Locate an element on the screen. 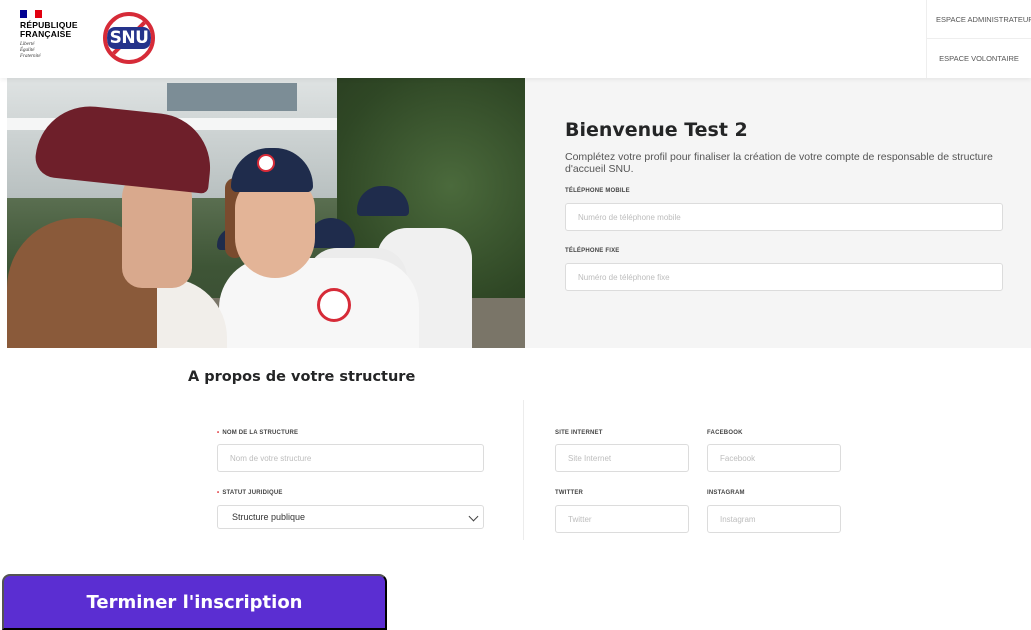 The image size is (1031, 630). twitter-input: Twitter is located at coordinates (622, 519).